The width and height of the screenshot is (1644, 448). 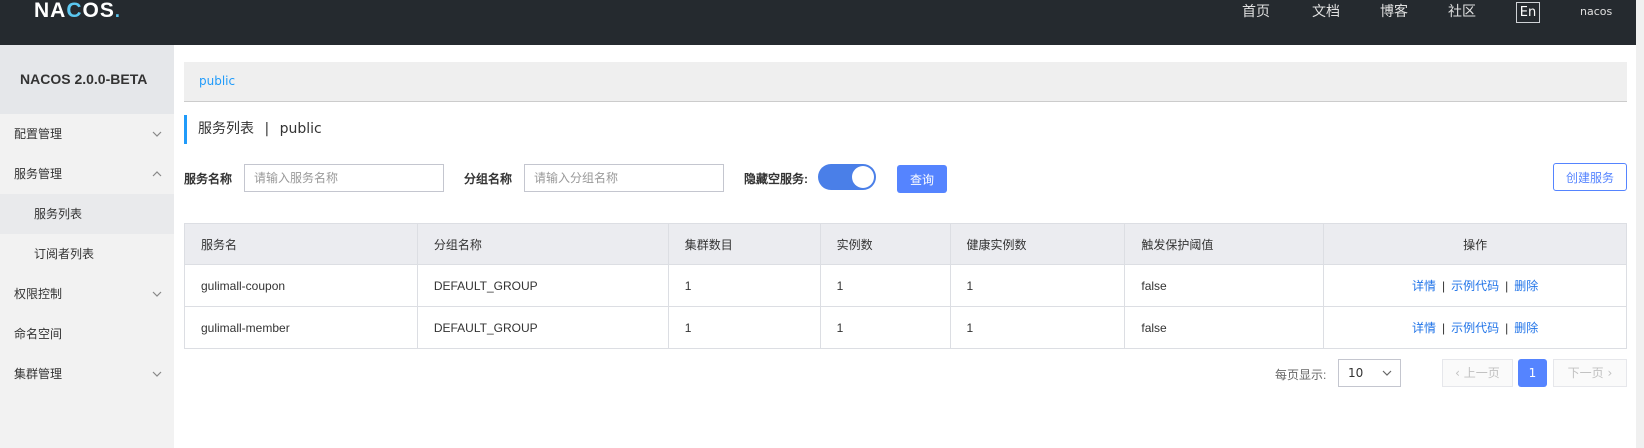 I want to click on next-page-label: 下一页, so click(x=1585, y=373).